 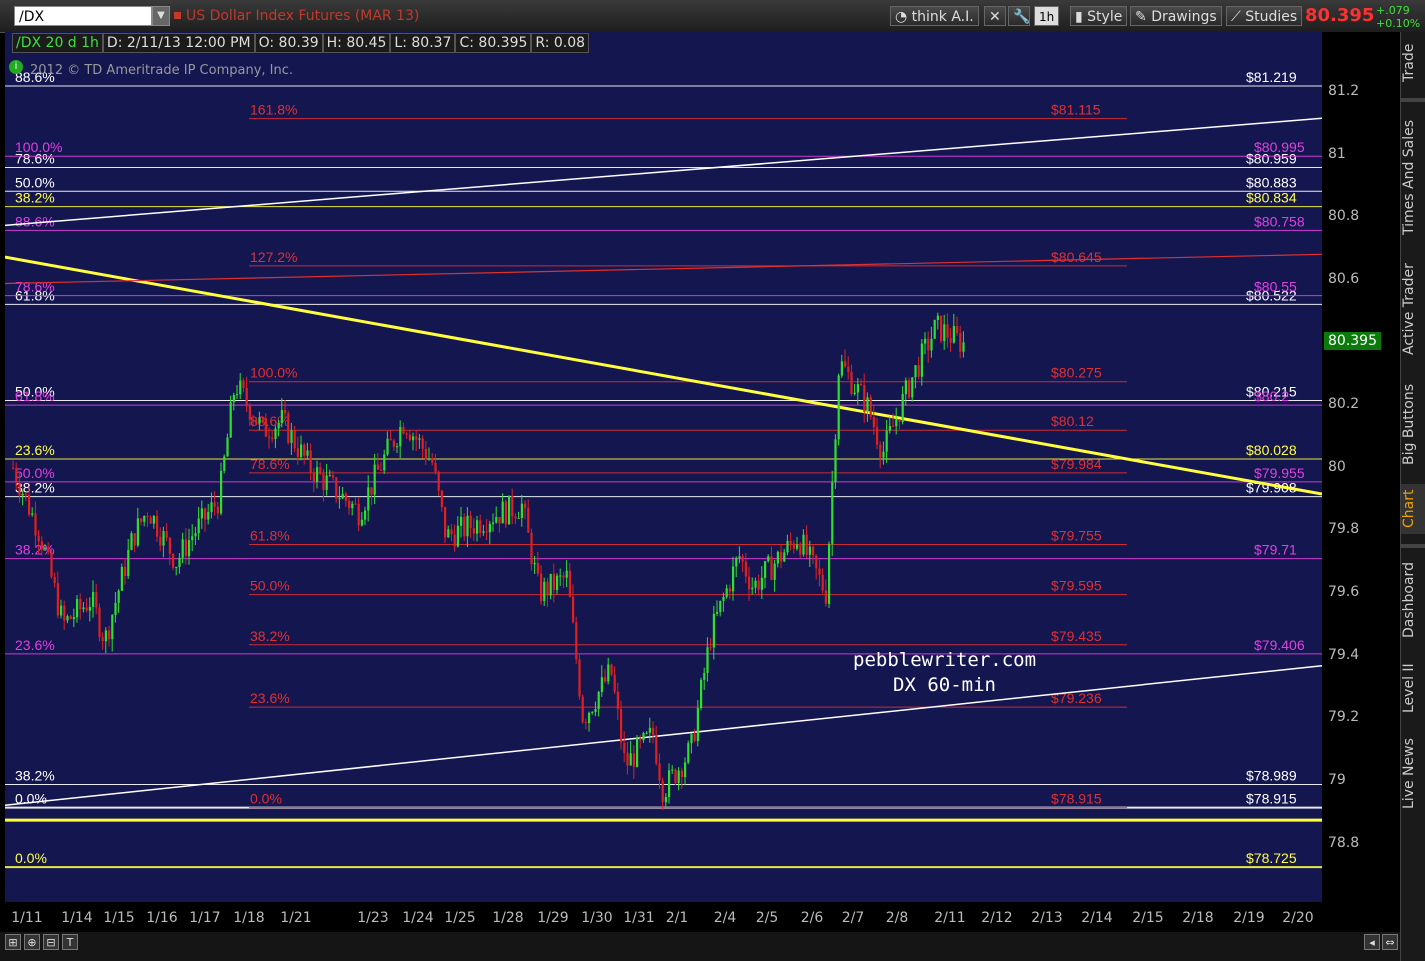 I want to click on price-tick: 79.6, so click(x=1344, y=592).